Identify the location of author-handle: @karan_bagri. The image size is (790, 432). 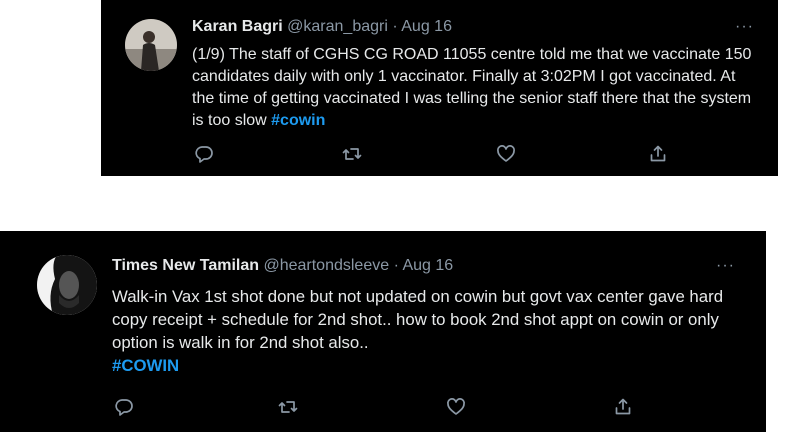
(337, 26).